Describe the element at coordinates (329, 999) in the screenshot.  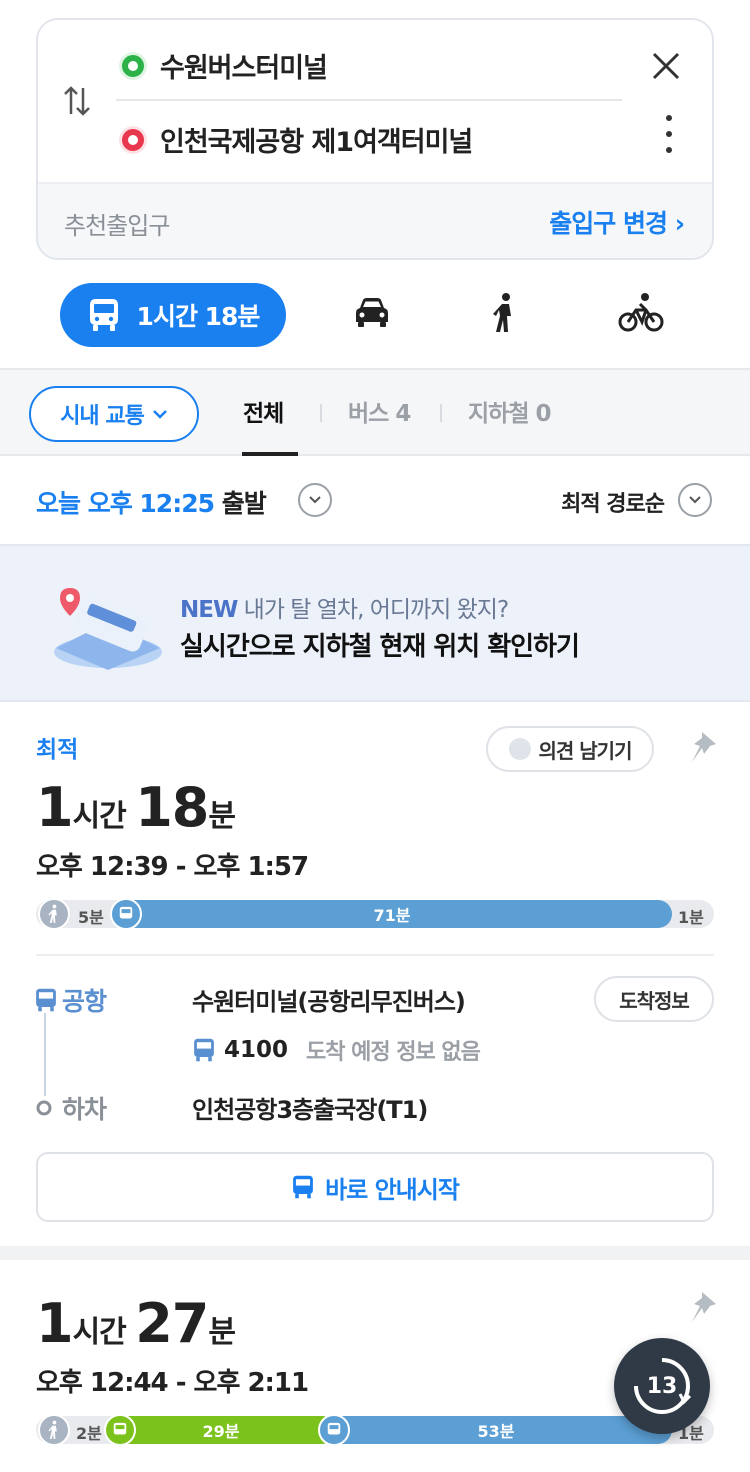
I see `board-stop: 수원터미널(공항리무진버스)` at that location.